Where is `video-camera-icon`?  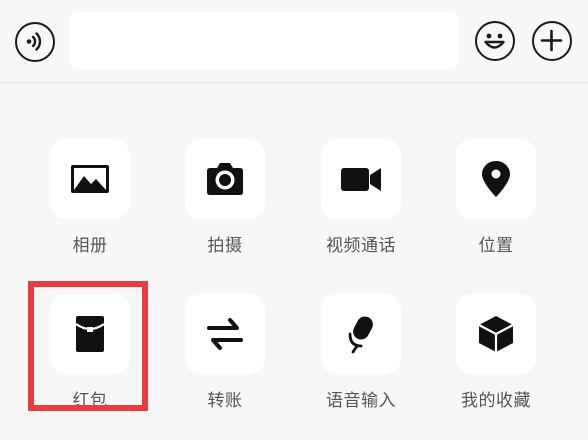 video-camera-icon is located at coordinates (361, 179).